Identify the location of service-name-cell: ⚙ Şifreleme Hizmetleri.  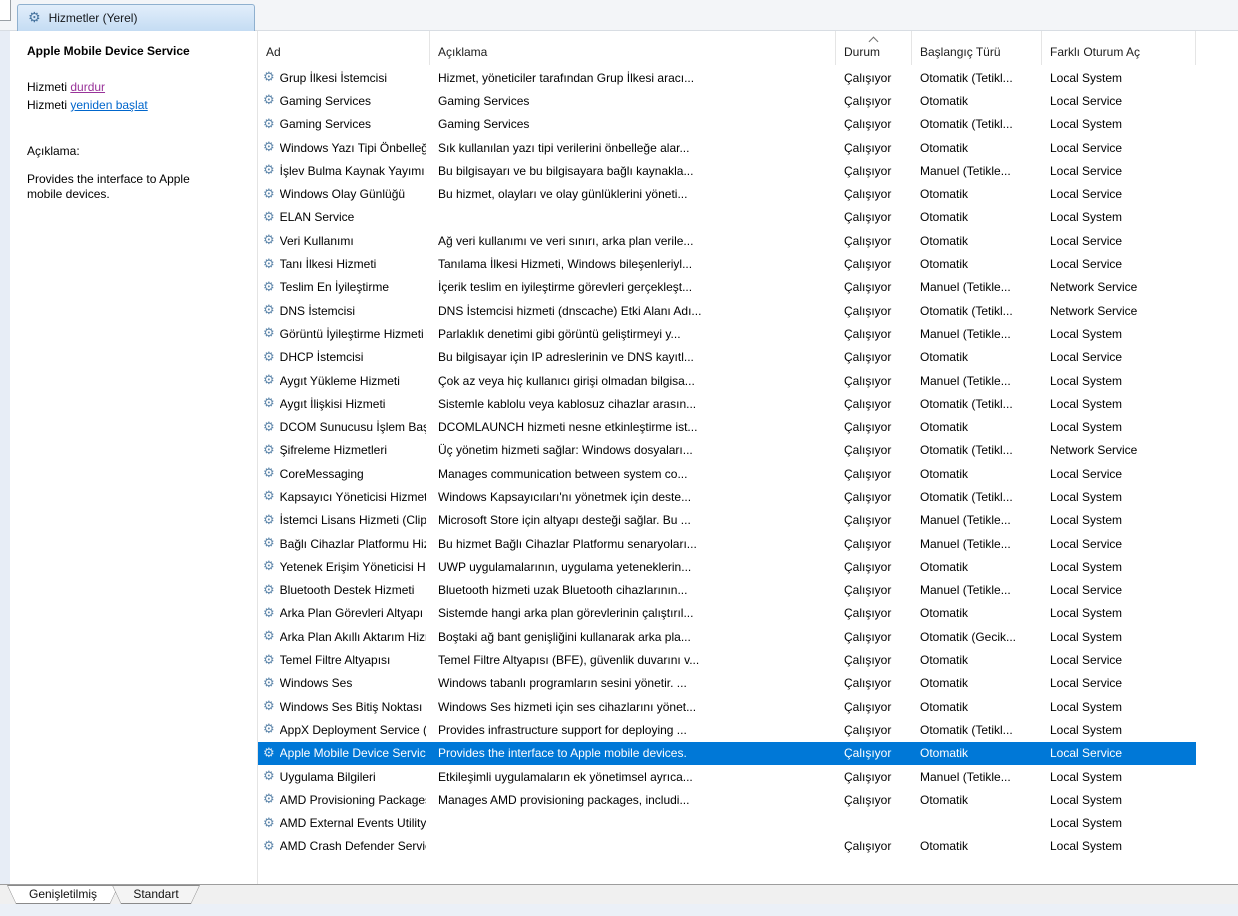
(344, 450).